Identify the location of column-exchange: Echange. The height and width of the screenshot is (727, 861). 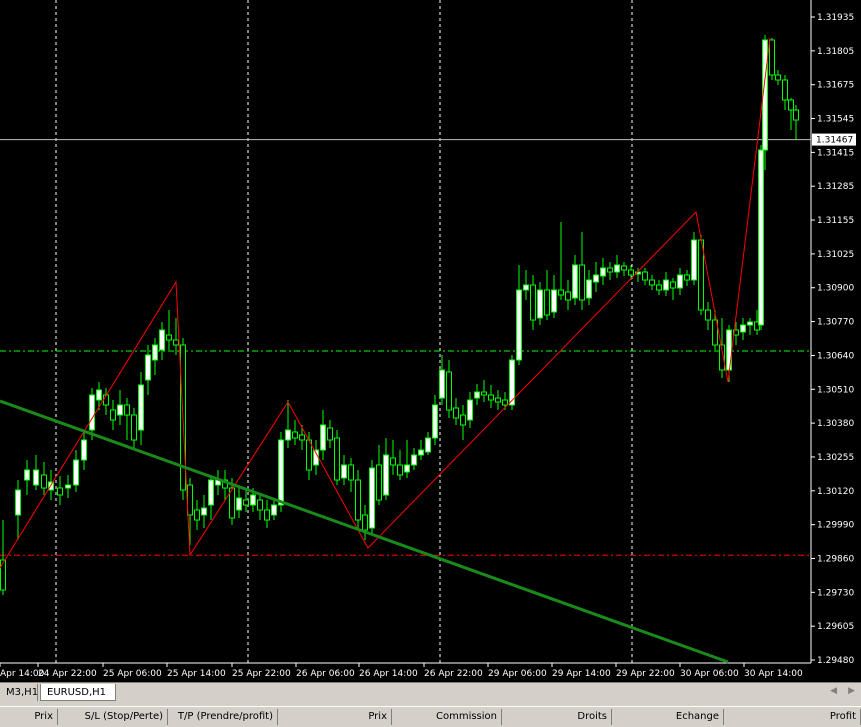
(668, 717).